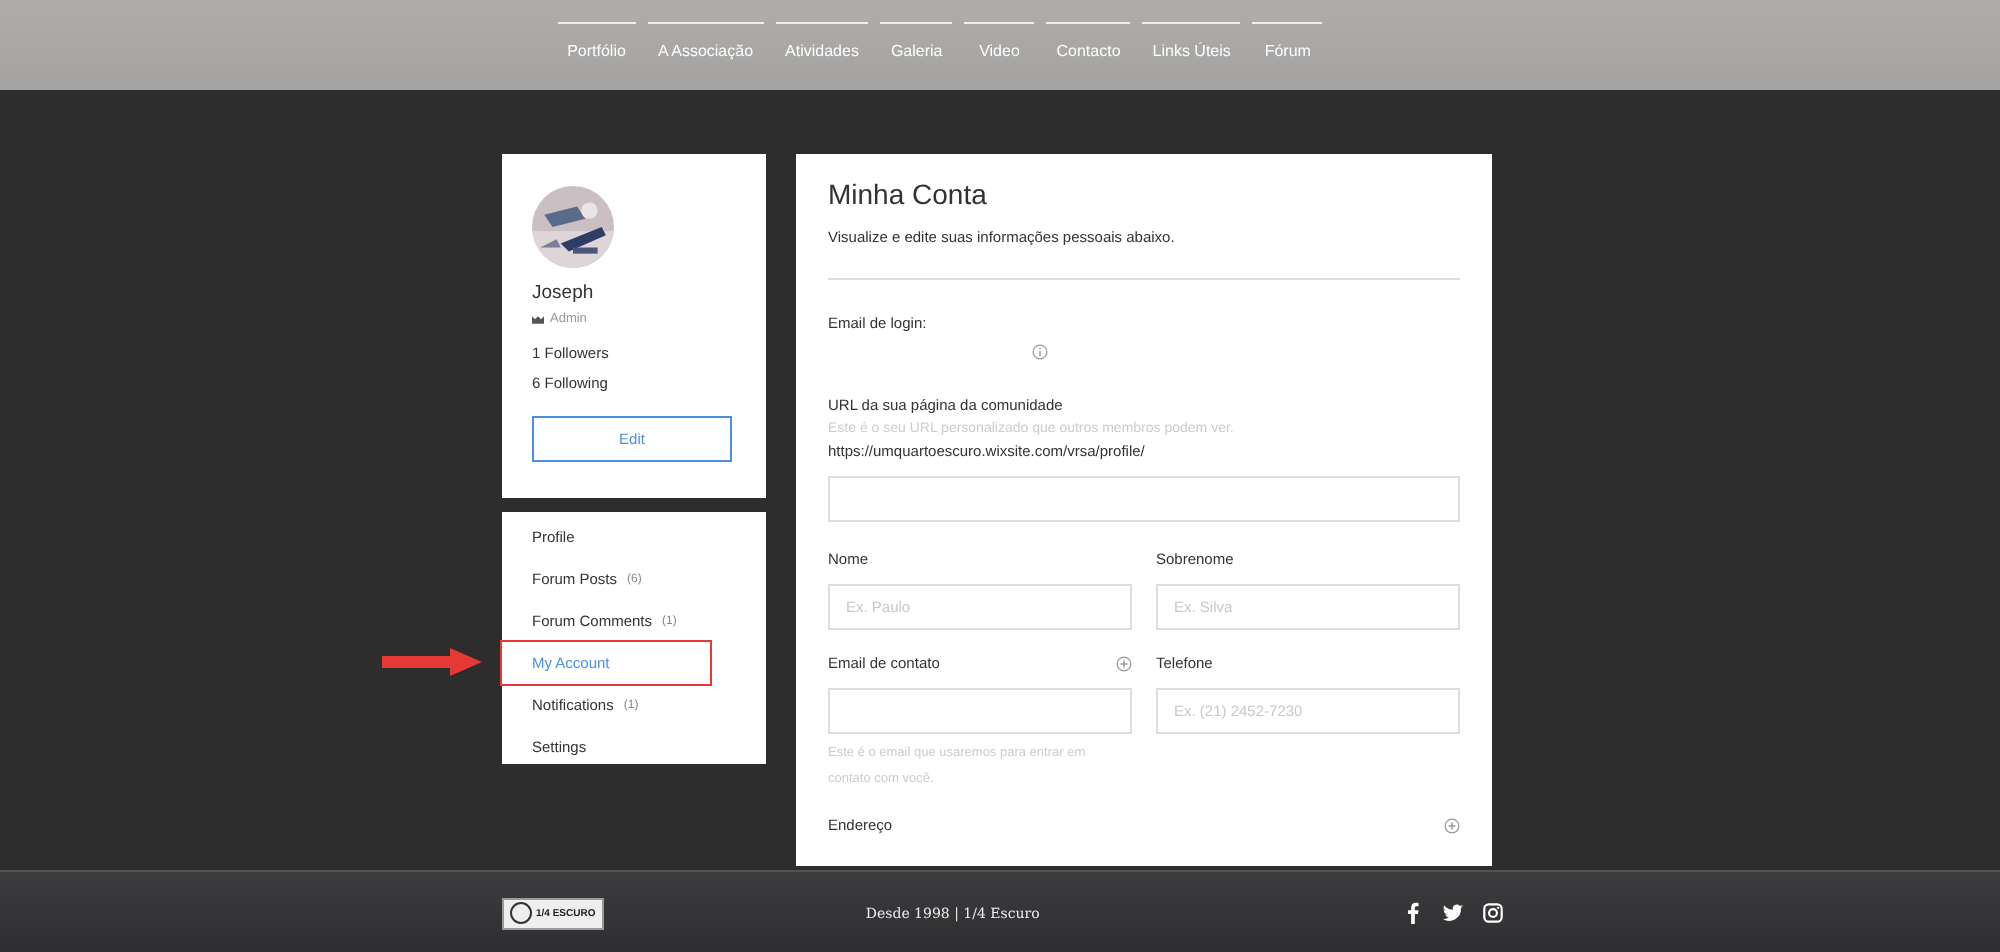 This screenshot has width=2000, height=952. What do you see at coordinates (822, 41) in the screenshot?
I see `nav-link: Atividades` at bounding box center [822, 41].